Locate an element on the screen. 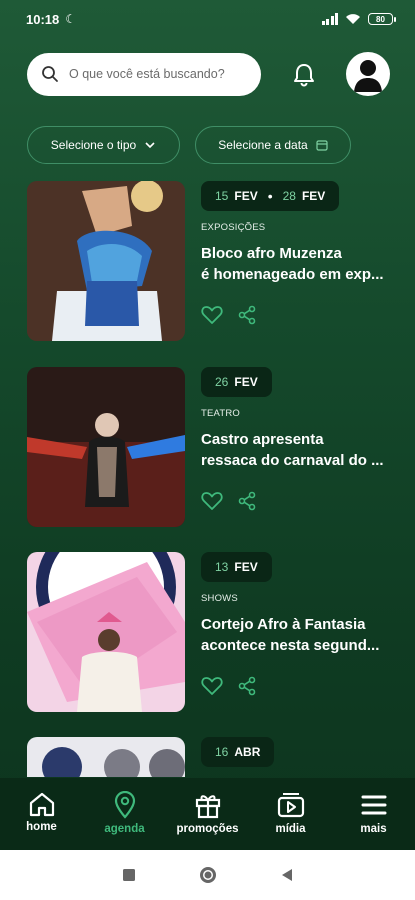  moon-icon: ☾ is located at coordinates (71, 19).